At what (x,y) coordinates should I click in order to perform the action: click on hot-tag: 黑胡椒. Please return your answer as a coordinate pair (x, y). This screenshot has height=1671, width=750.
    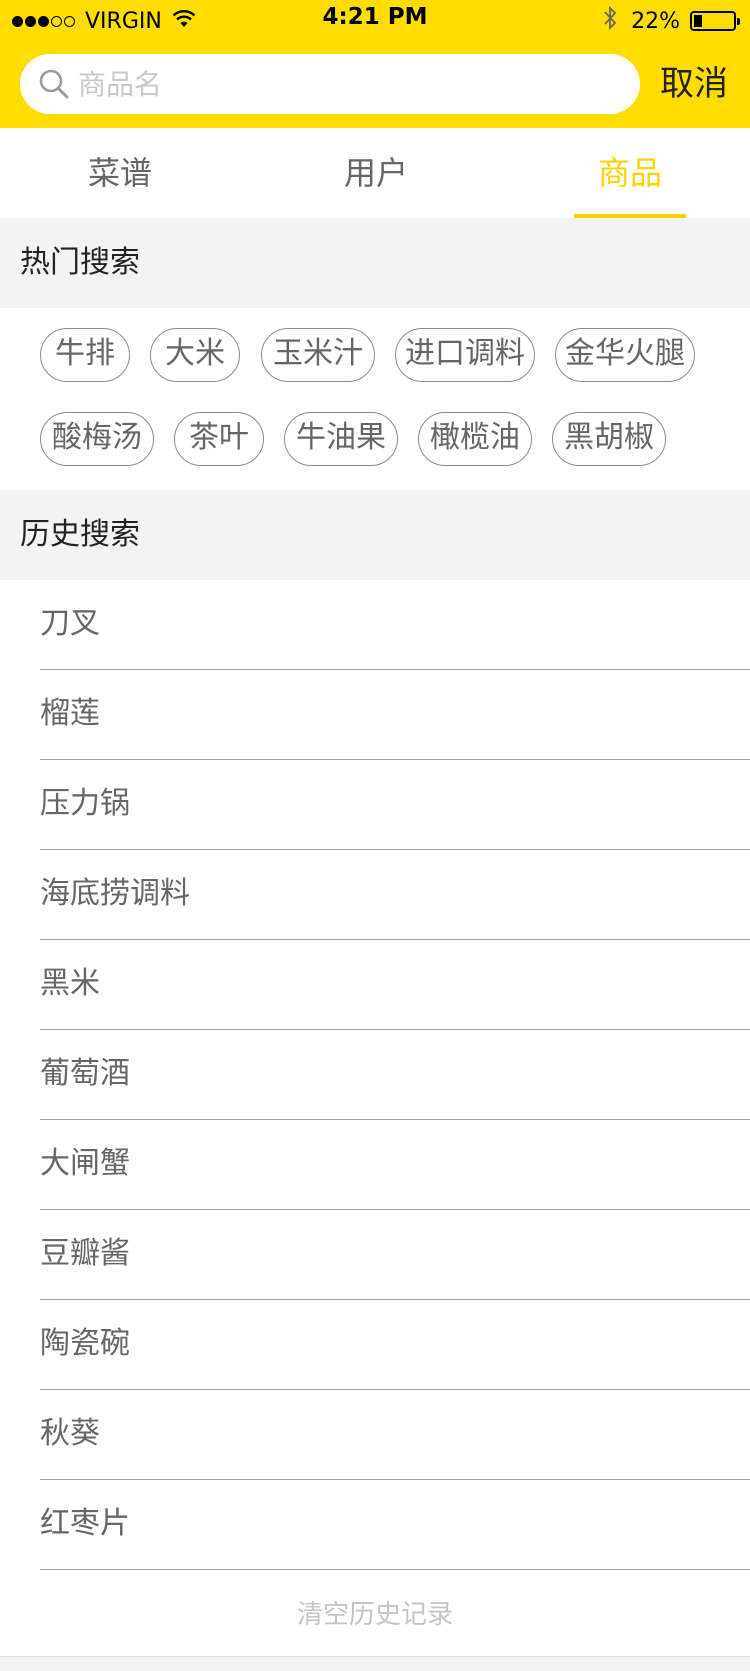
    Looking at the image, I should click on (609, 439).